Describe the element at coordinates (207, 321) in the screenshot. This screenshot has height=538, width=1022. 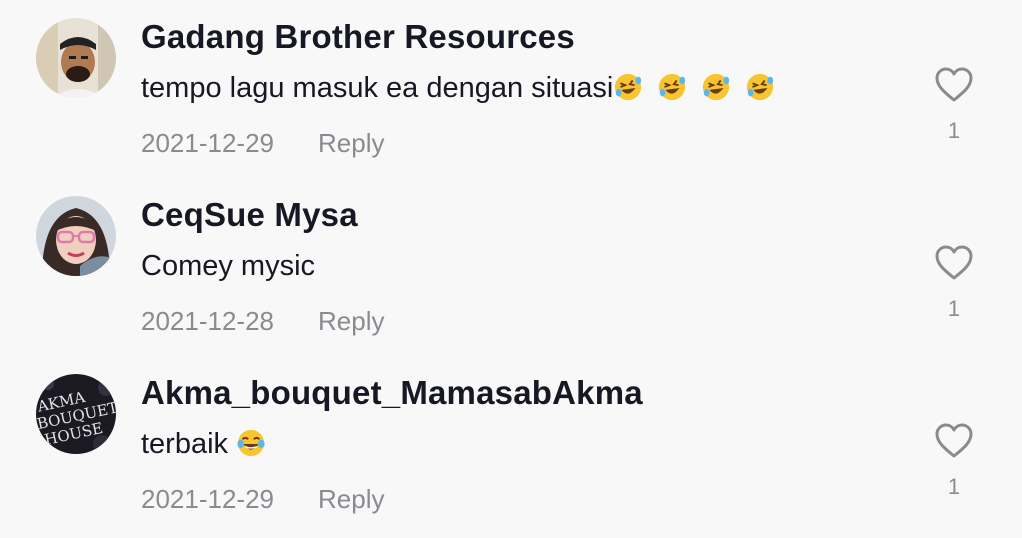
I see `comment-date: 2021-12-28` at that location.